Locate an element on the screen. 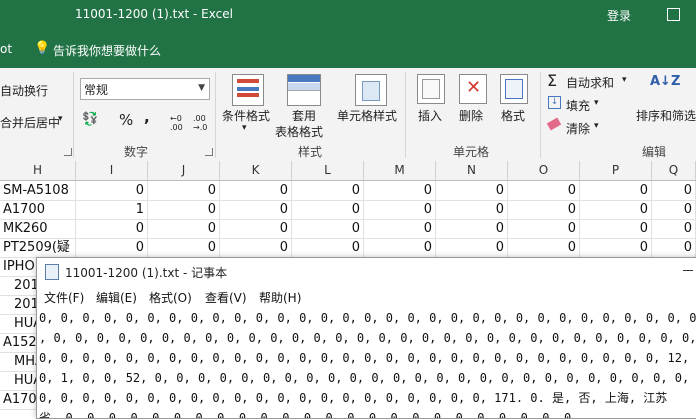 This screenshot has height=419, width=696. delete-cells-icon: ✕ is located at coordinates (473, 89).